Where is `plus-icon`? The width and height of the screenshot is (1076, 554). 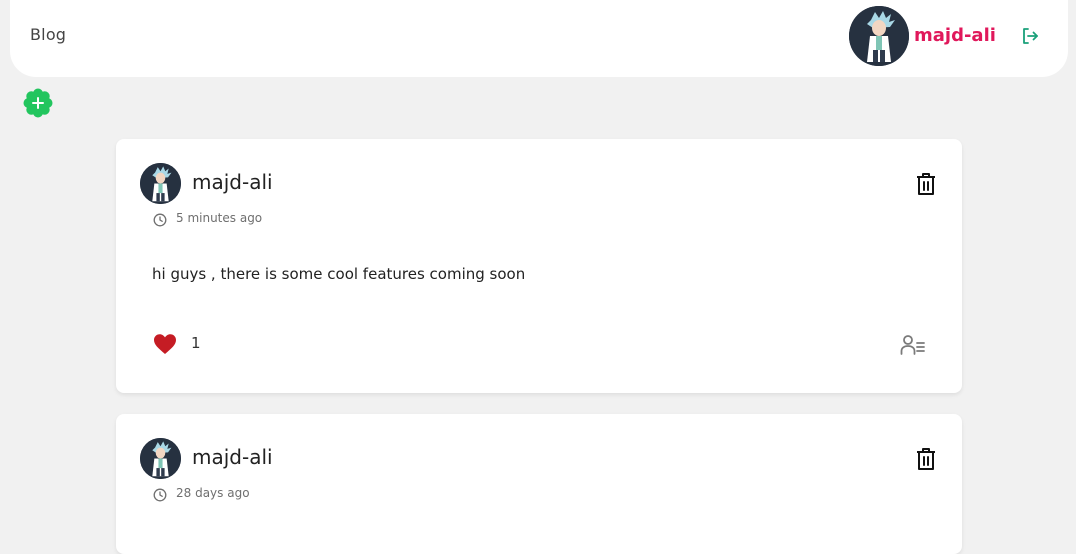 plus-icon is located at coordinates (38, 103).